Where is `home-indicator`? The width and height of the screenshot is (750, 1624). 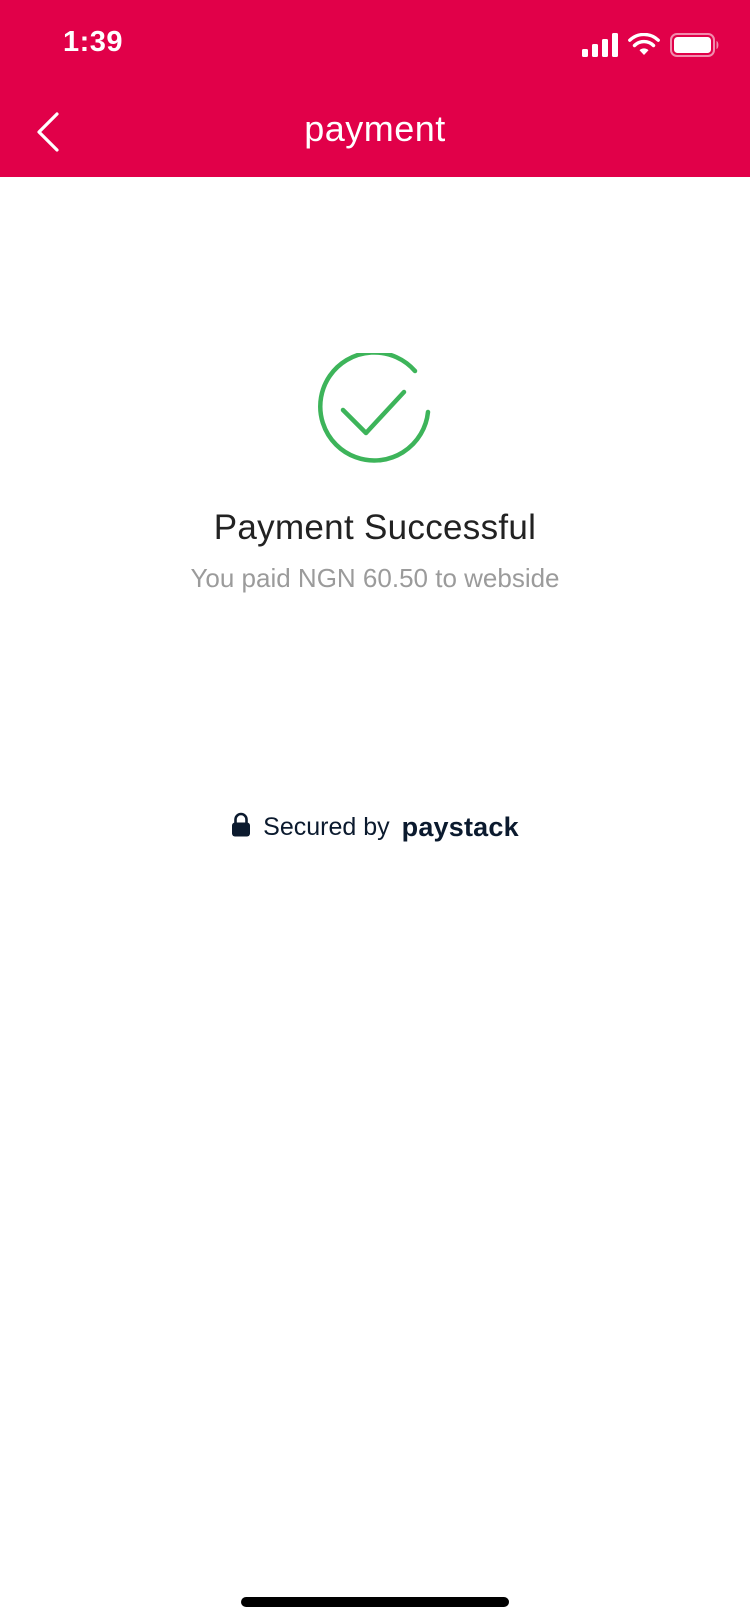
home-indicator is located at coordinates (375, 1602).